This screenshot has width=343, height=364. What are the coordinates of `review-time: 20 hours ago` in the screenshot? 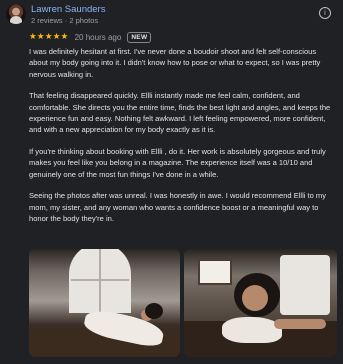 It's located at (98, 37).